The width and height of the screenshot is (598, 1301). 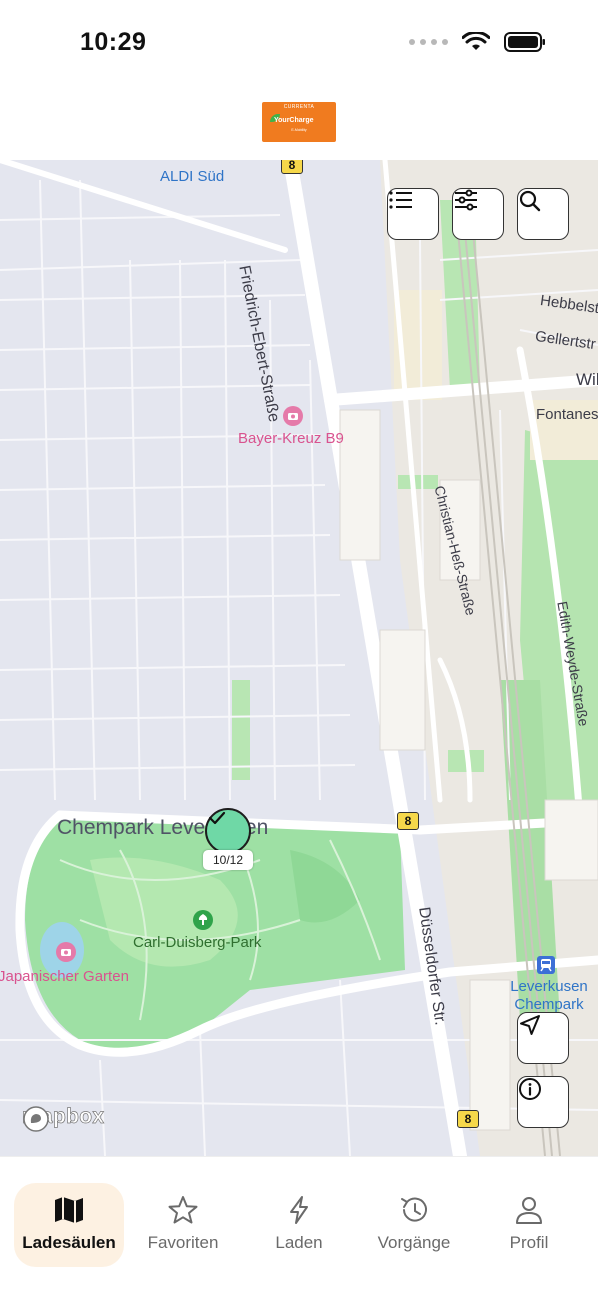 What do you see at coordinates (291, 438) in the screenshot?
I see `map-label-bayer-kreuz: Bayer-Kreuz B9` at bounding box center [291, 438].